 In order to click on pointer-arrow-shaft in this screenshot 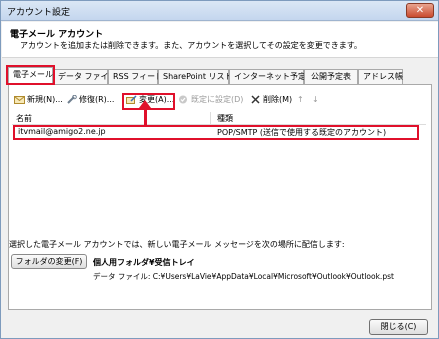, I will do `click(145, 116)`.